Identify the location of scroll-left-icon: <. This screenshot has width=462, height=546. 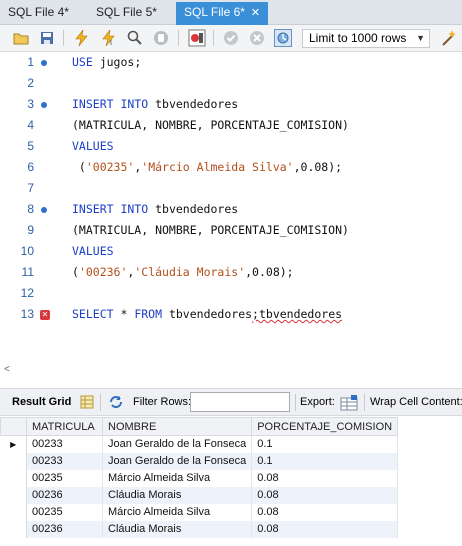
(7, 369).